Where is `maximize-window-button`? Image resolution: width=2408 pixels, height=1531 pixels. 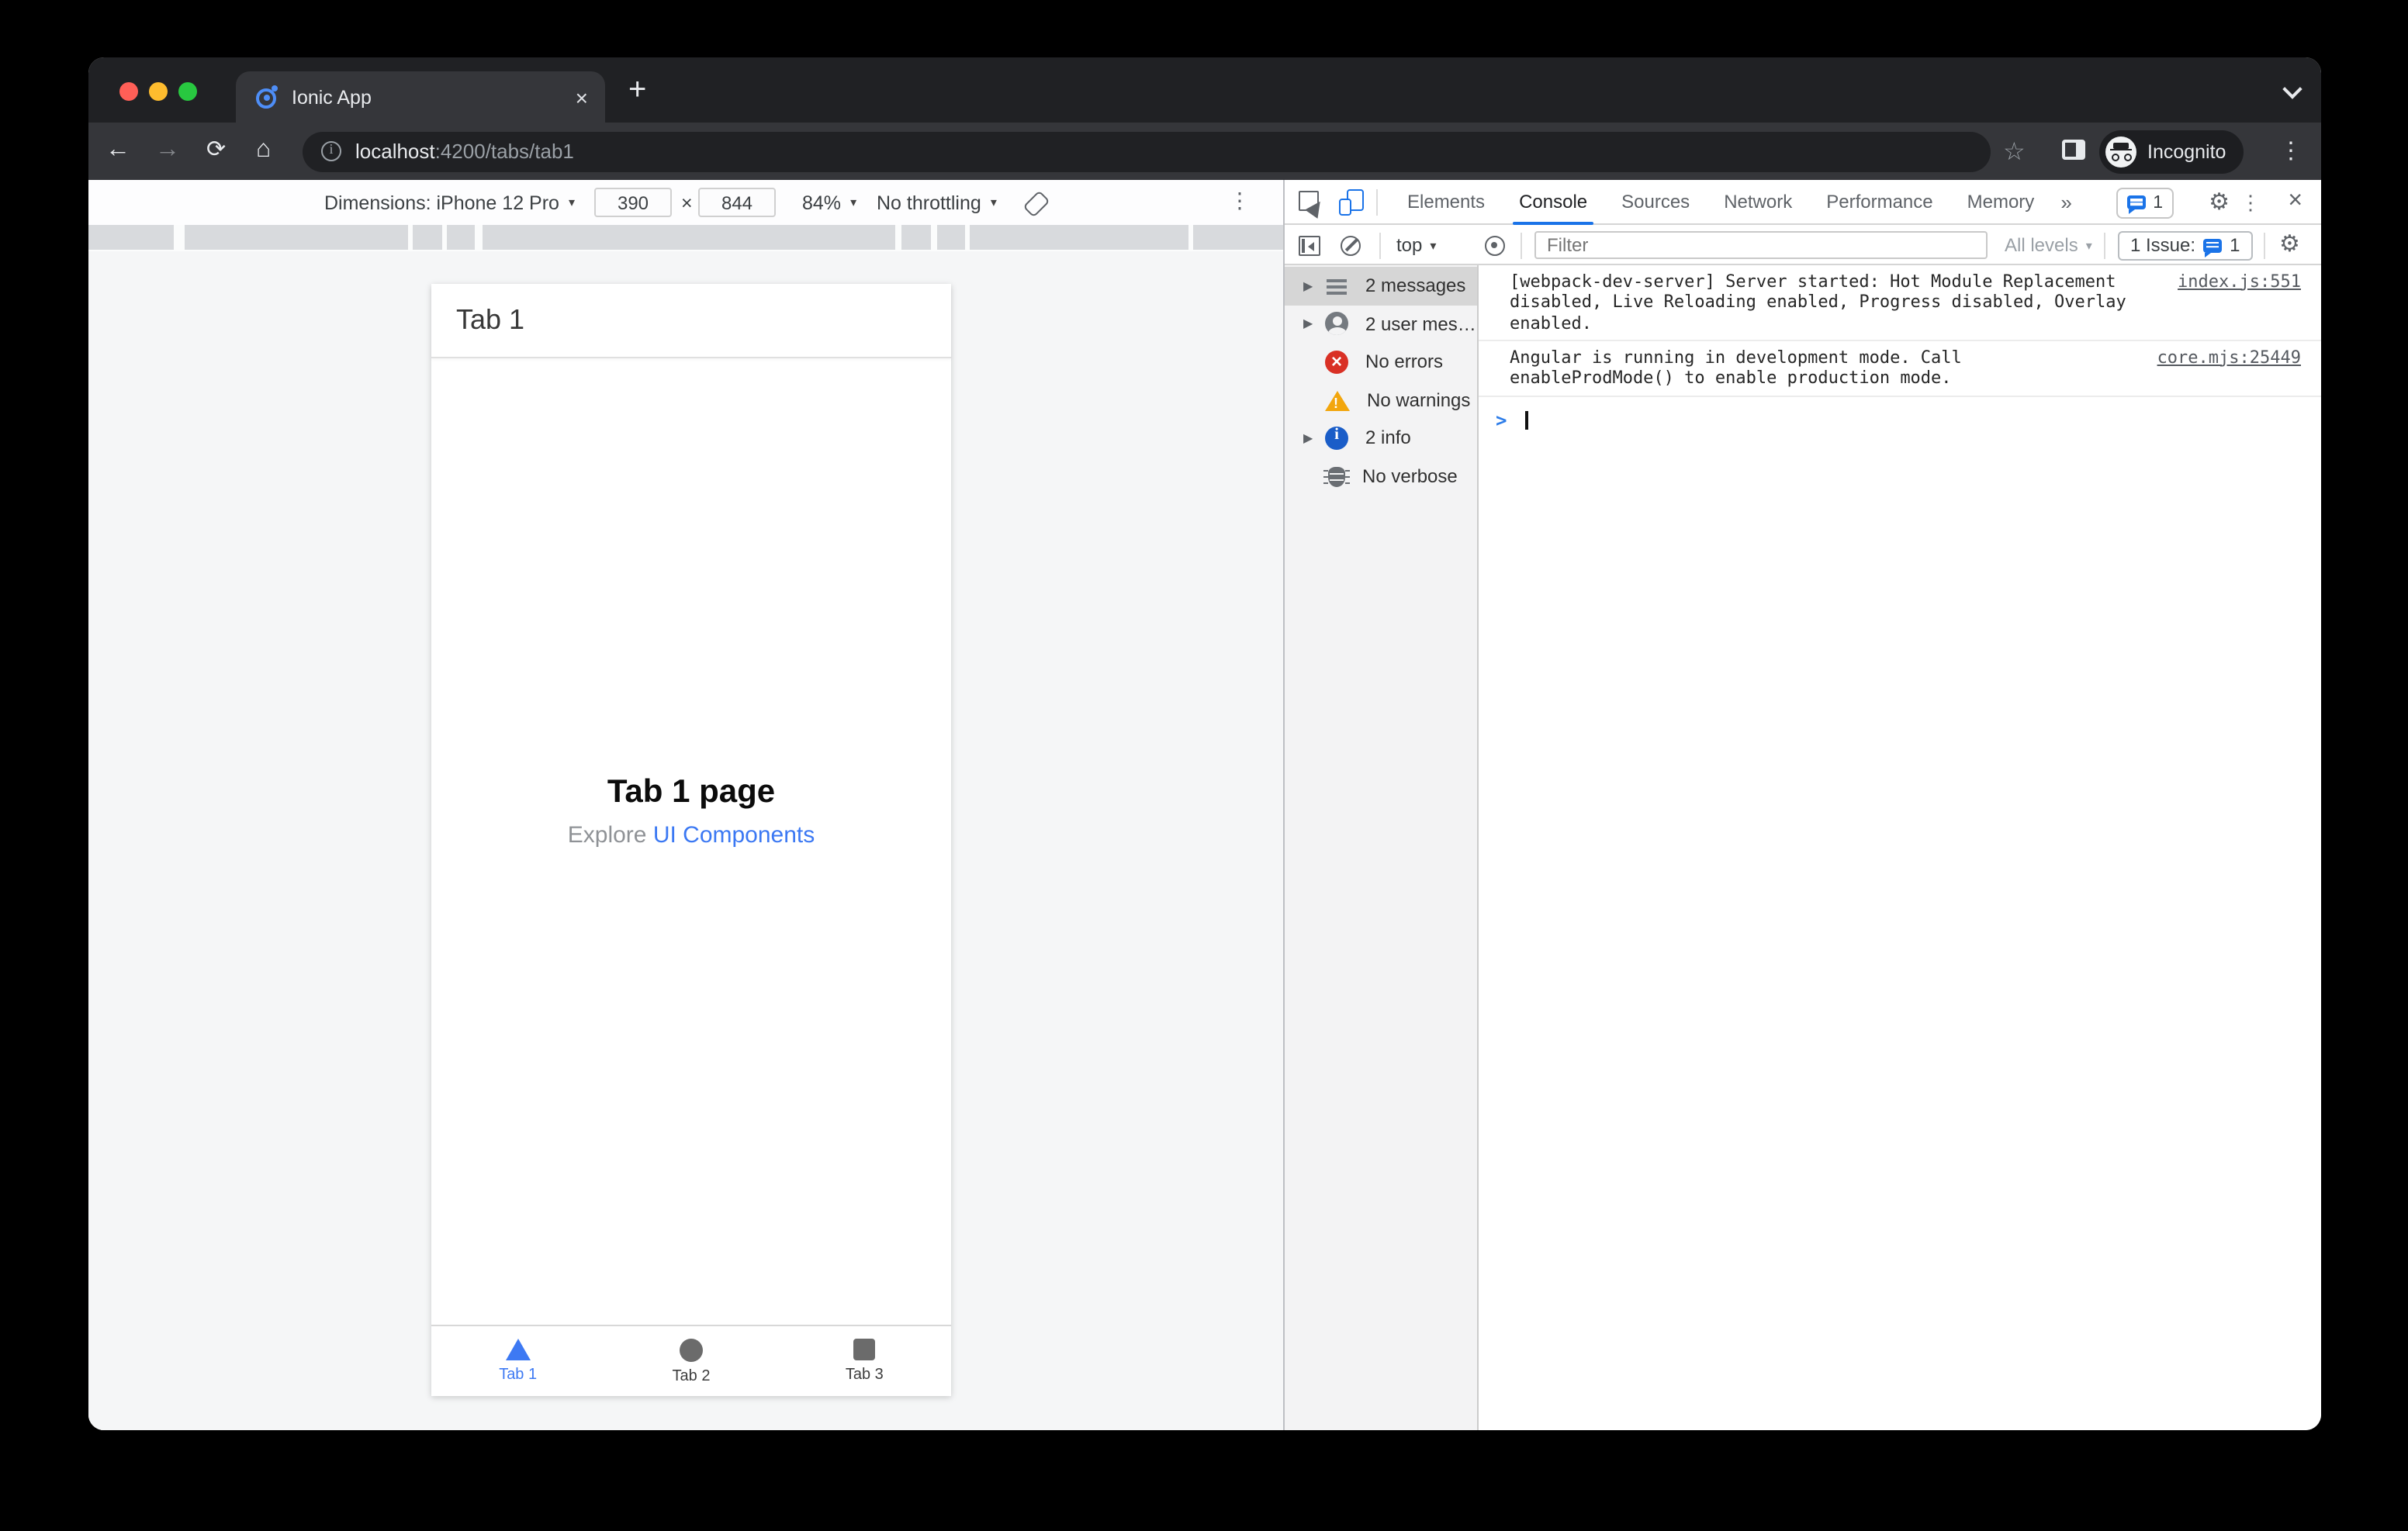
maximize-window-button is located at coordinates (188, 91).